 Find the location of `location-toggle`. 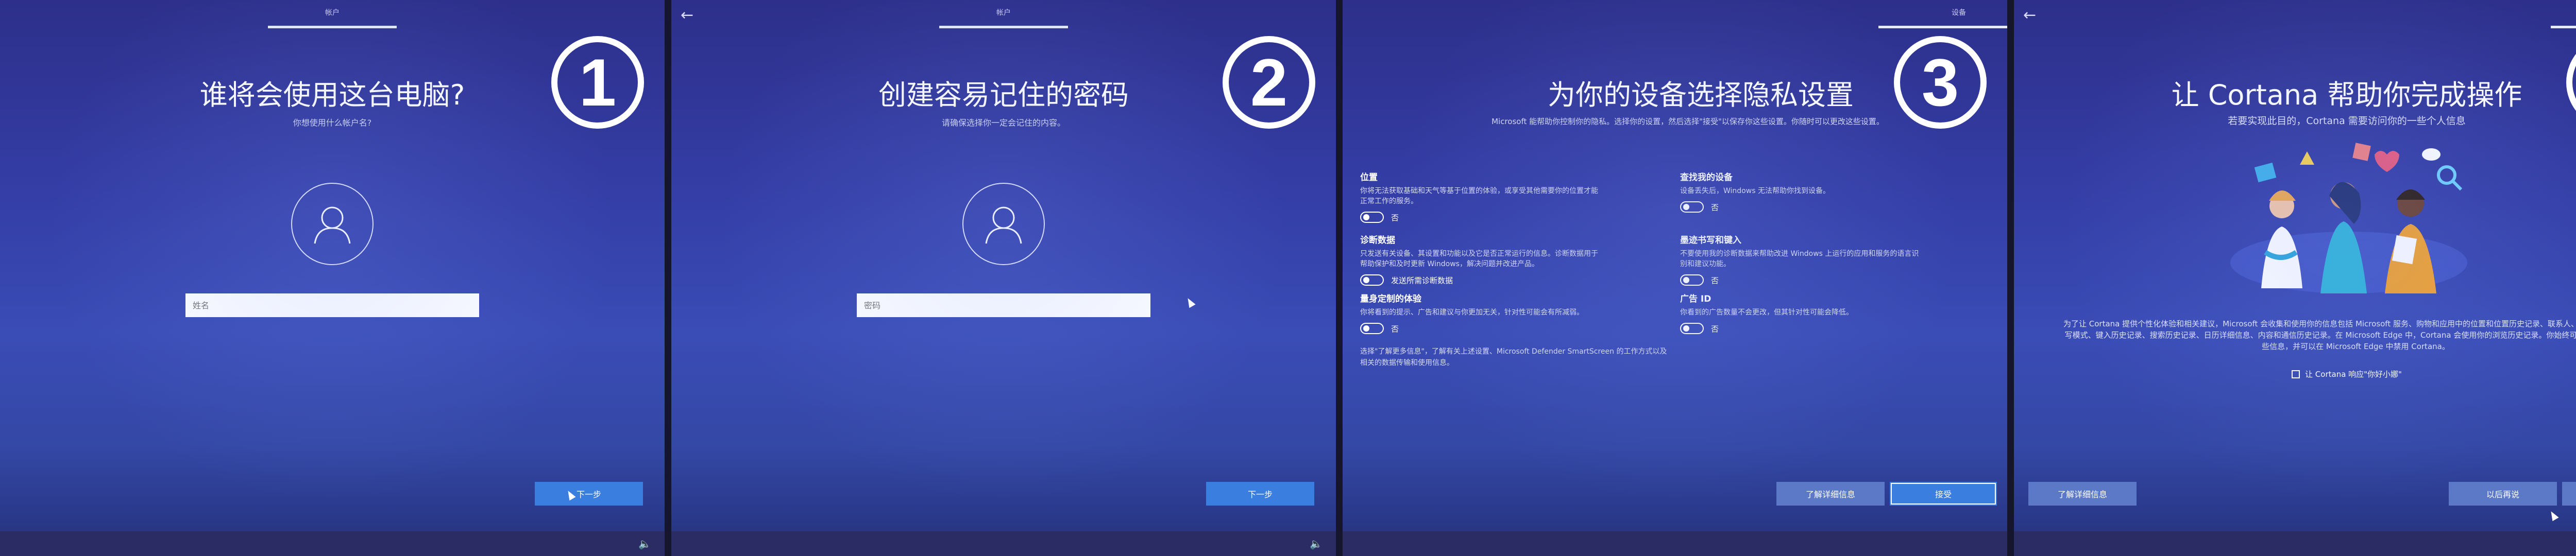

location-toggle is located at coordinates (1372, 217).